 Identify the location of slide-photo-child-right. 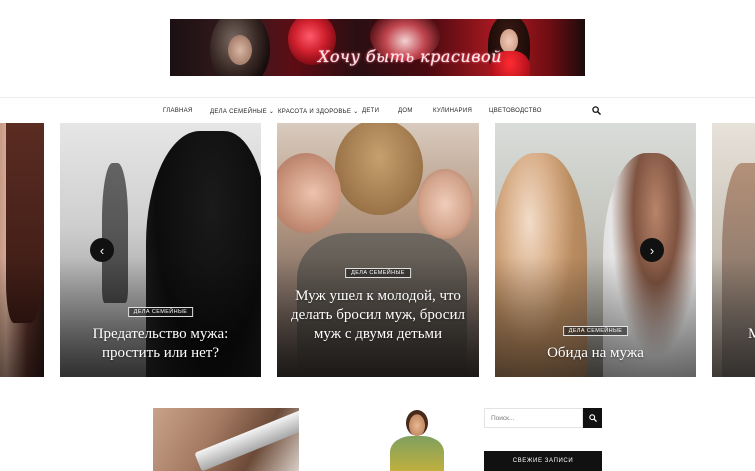
(445, 204).